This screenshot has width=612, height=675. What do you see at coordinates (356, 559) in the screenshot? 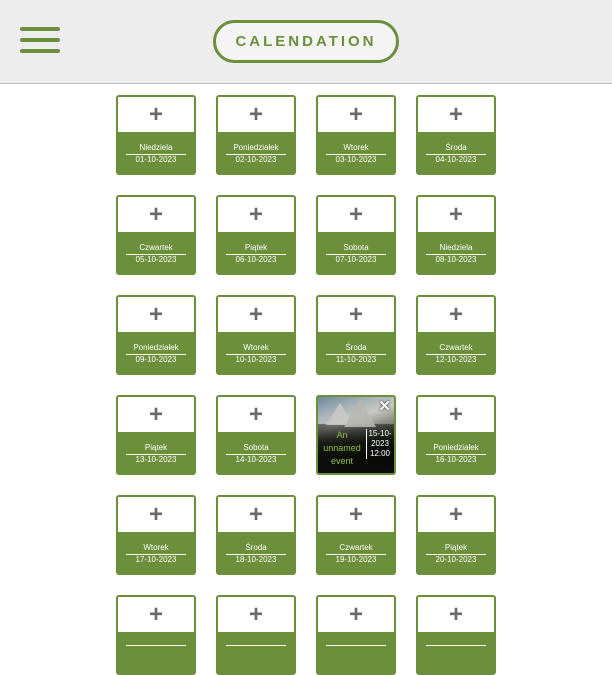
I see `day-date: 19-10-2023` at bounding box center [356, 559].